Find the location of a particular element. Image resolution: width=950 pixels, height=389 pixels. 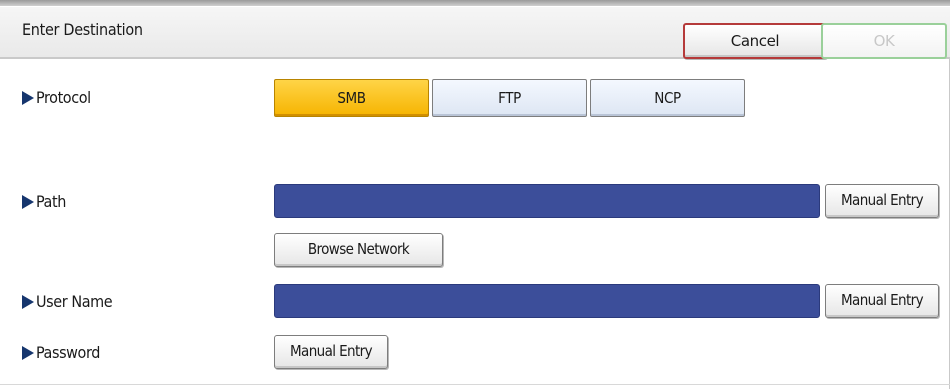

cancel-button: Cancel is located at coordinates (755, 41).